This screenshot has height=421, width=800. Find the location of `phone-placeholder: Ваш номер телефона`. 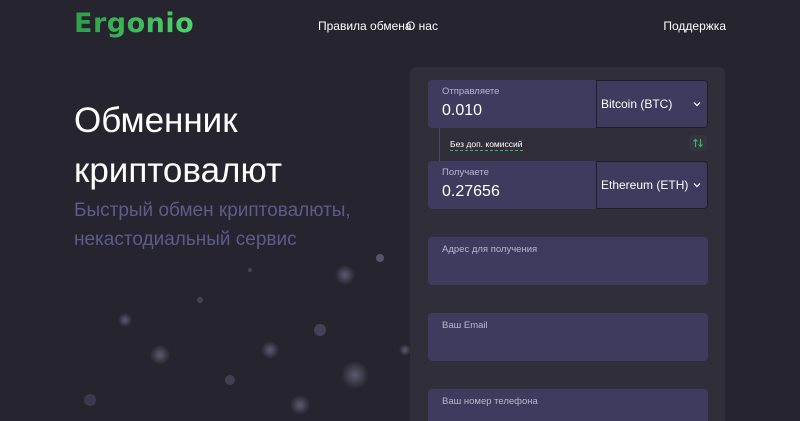

phone-placeholder: Ваш номер телефона is located at coordinates (490, 401).